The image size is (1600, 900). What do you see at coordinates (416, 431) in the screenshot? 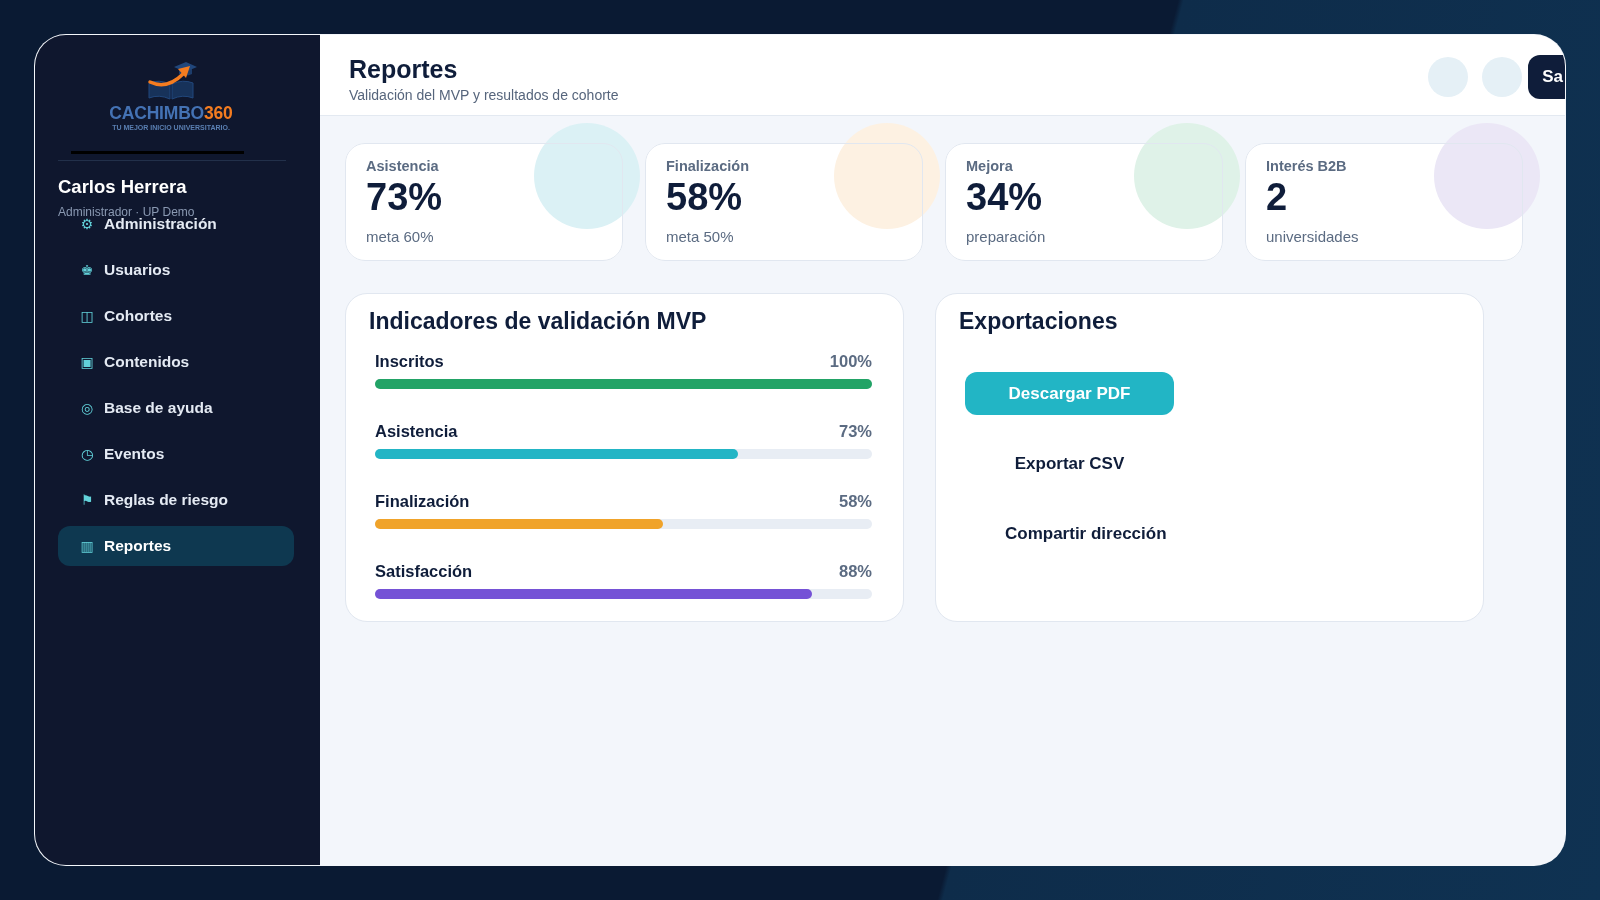
I see `indicator-label: Asistencia` at bounding box center [416, 431].